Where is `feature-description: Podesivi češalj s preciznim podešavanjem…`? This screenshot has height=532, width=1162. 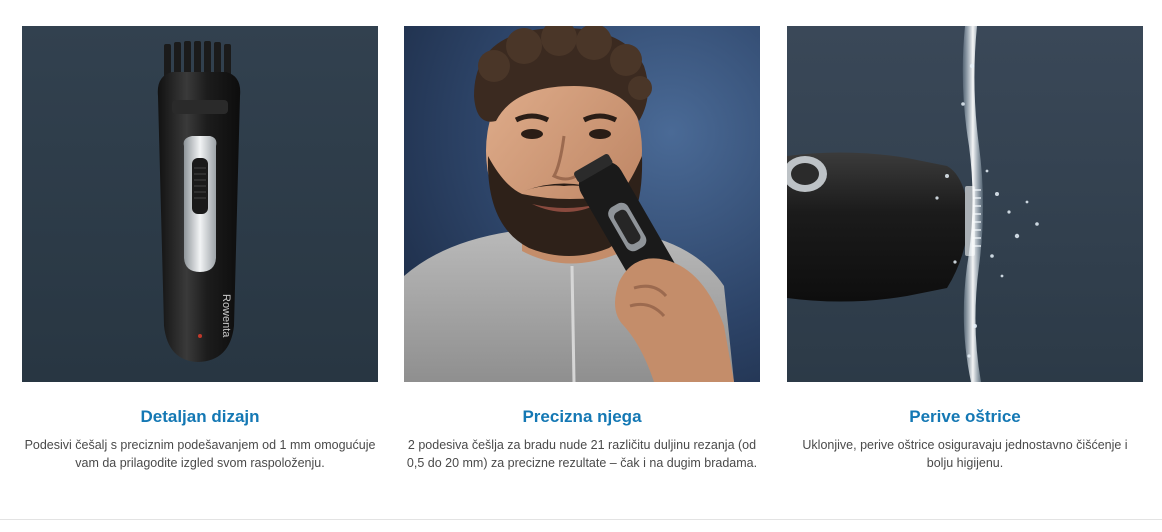 feature-description: Podesivi češalj s preciznim podešavanjem… is located at coordinates (200, 454).